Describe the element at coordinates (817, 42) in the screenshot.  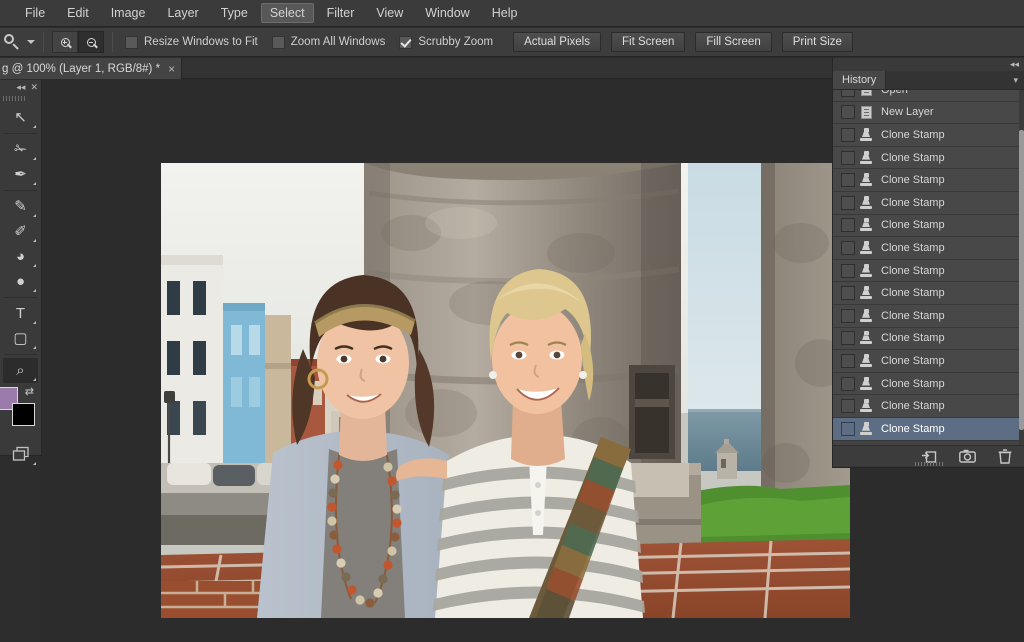
I see `button-print-size: Print Size` at that location.